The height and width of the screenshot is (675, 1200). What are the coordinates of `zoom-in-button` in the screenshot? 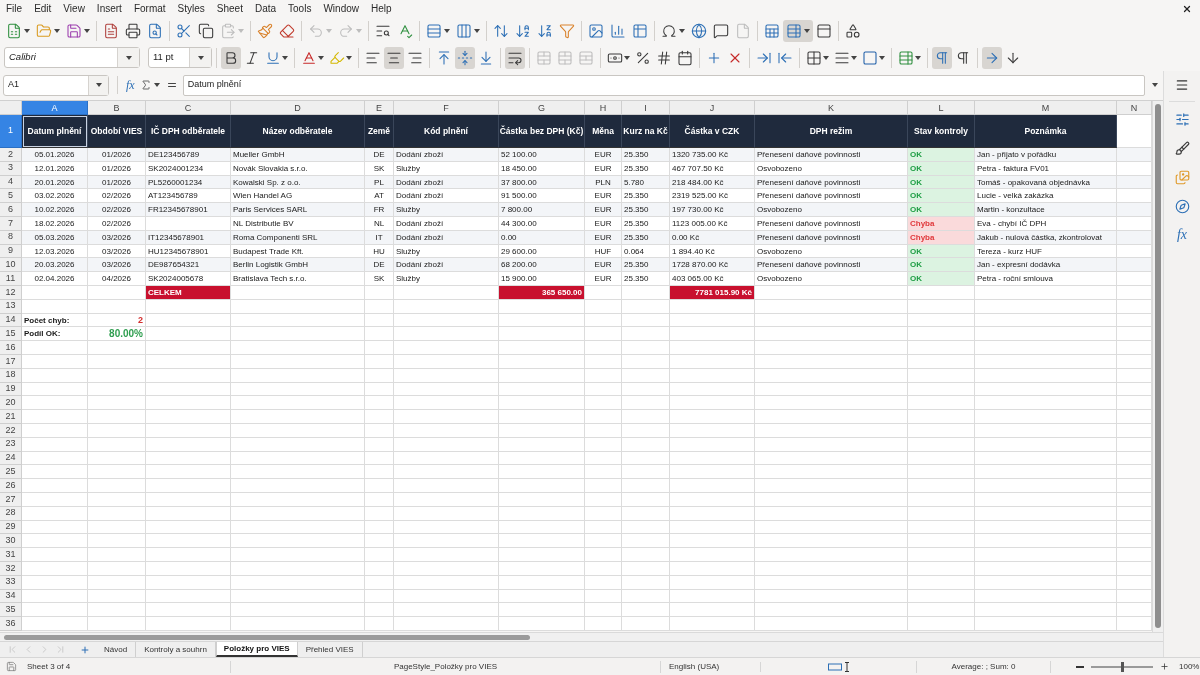 It's located at (1164, 666).